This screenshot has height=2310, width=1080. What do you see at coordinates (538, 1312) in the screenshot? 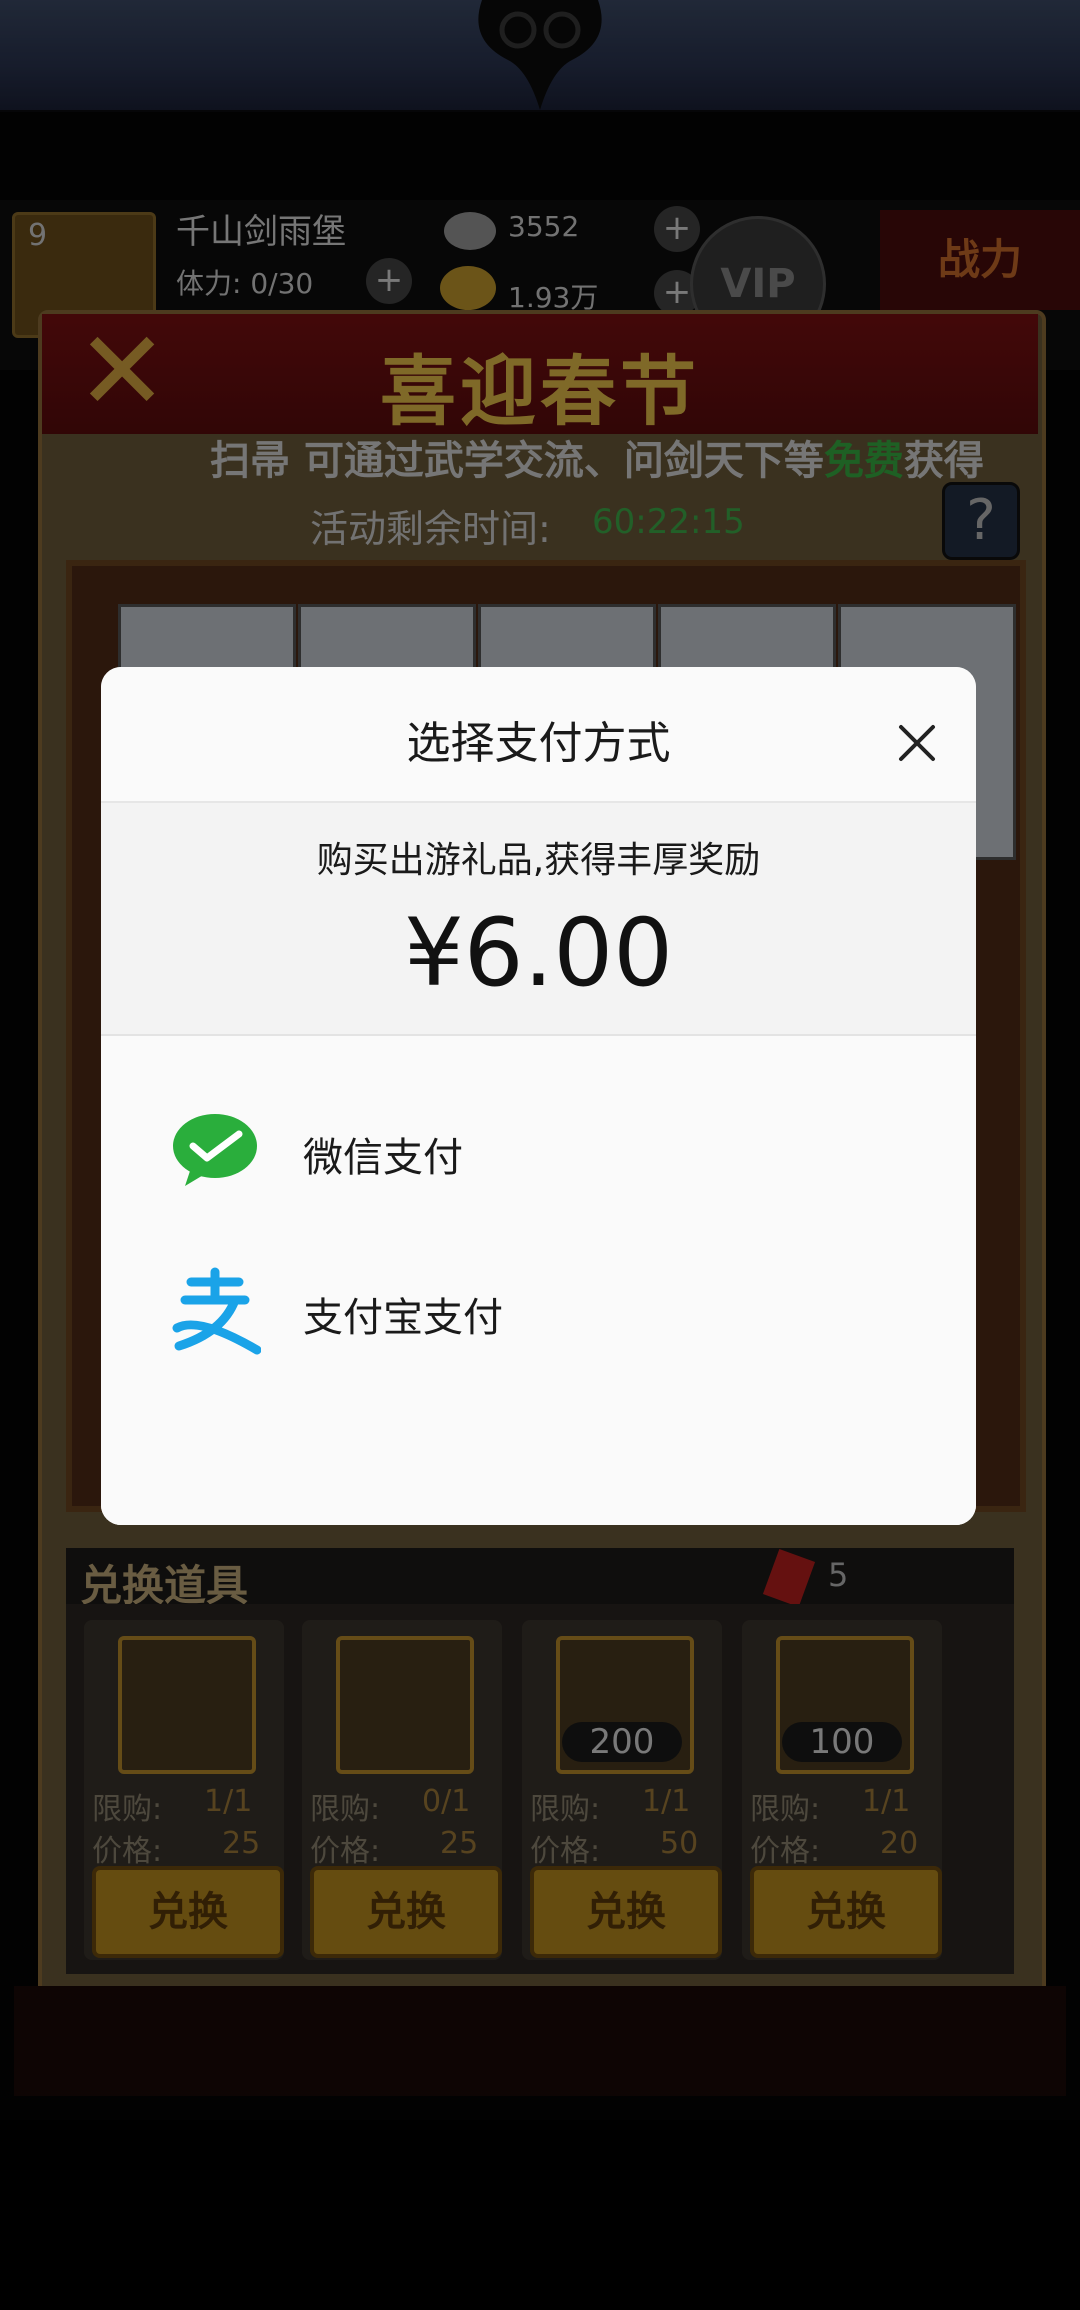
I see `payment-option-alipay: 支付宝支付` at bounding box center [538, 1312].